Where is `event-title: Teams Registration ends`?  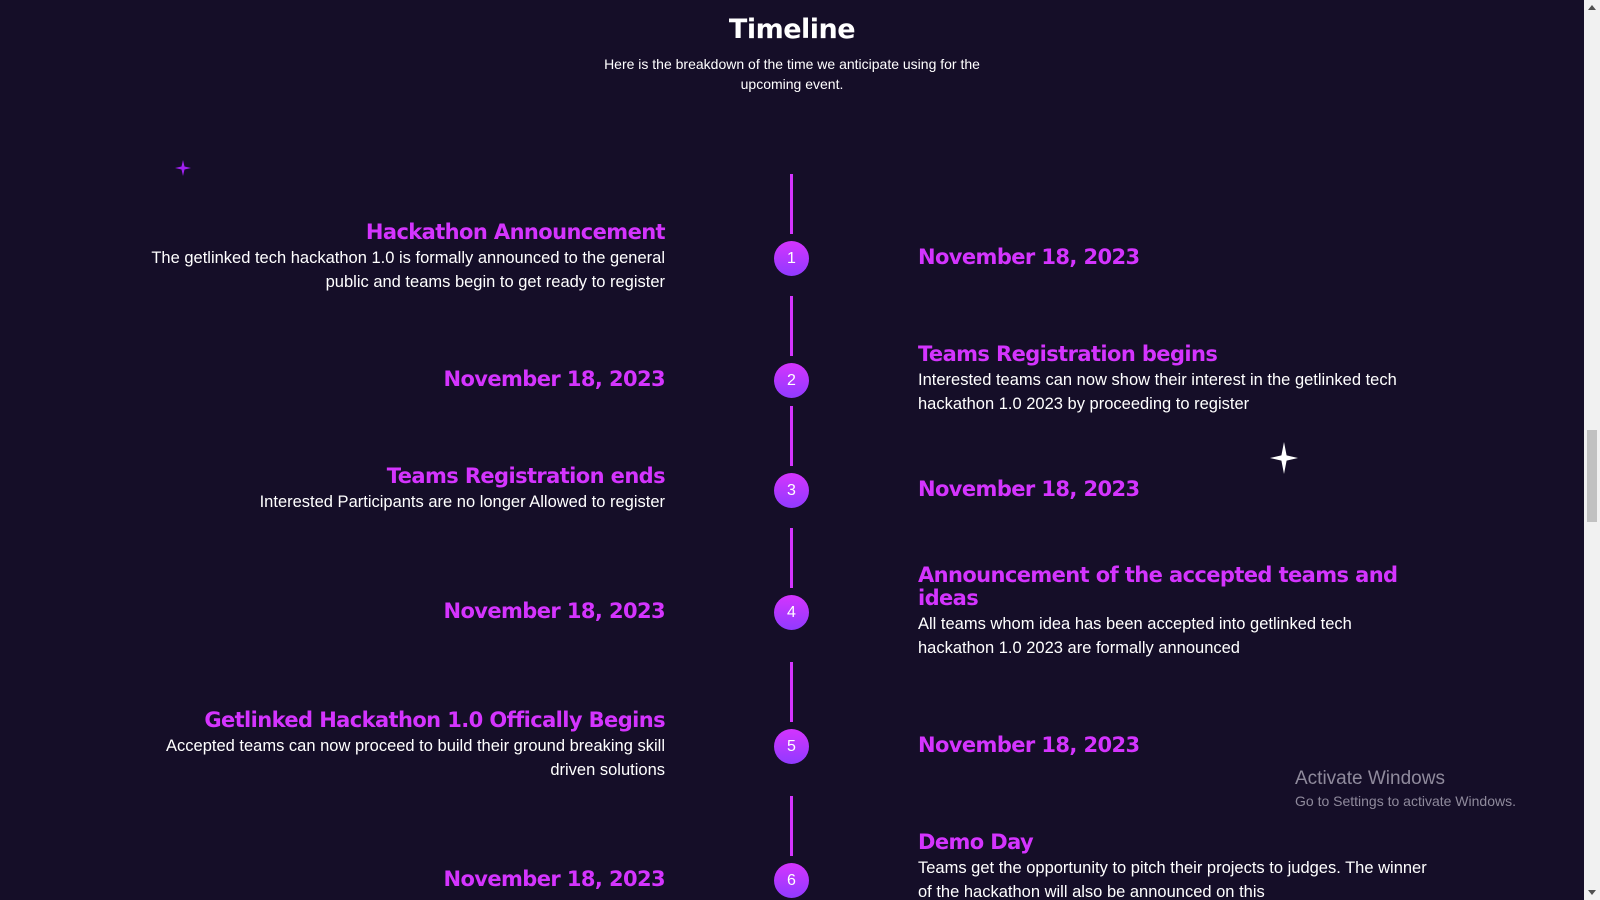
event-title: Teams Registration ends is located at coordinates (526, 476).